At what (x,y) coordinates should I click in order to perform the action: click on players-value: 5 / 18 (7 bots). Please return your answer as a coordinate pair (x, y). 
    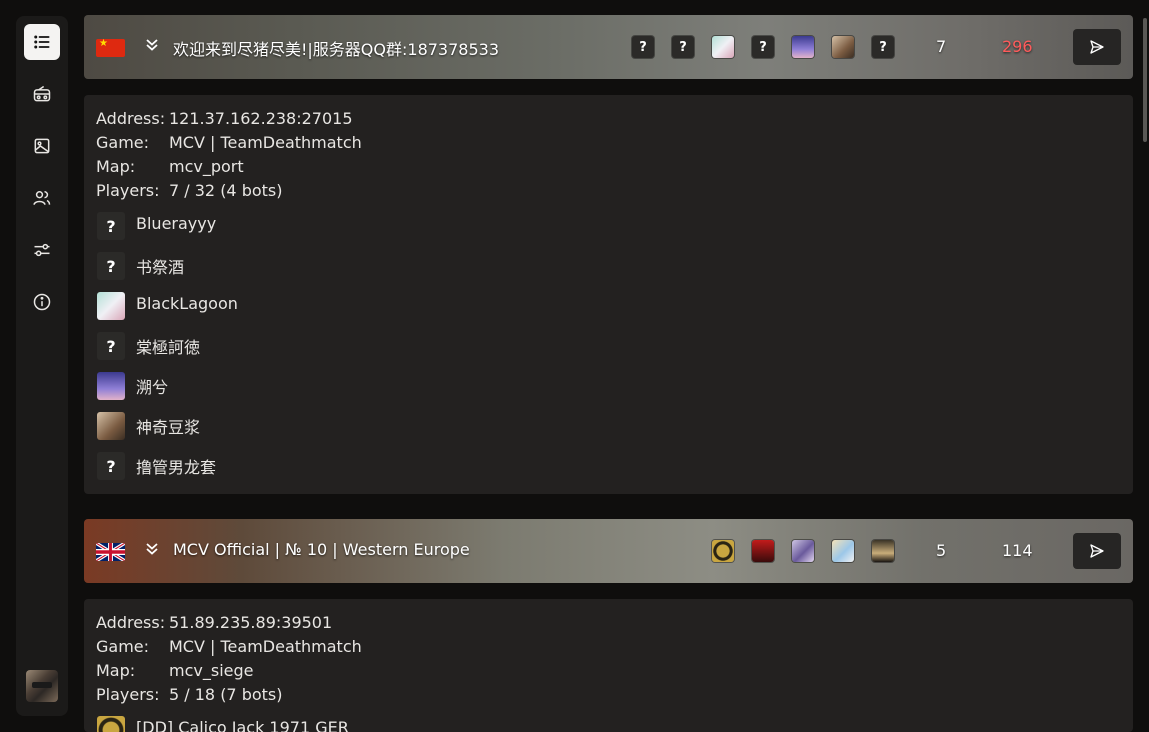
    Looking at the image, I should click on (226, 694).